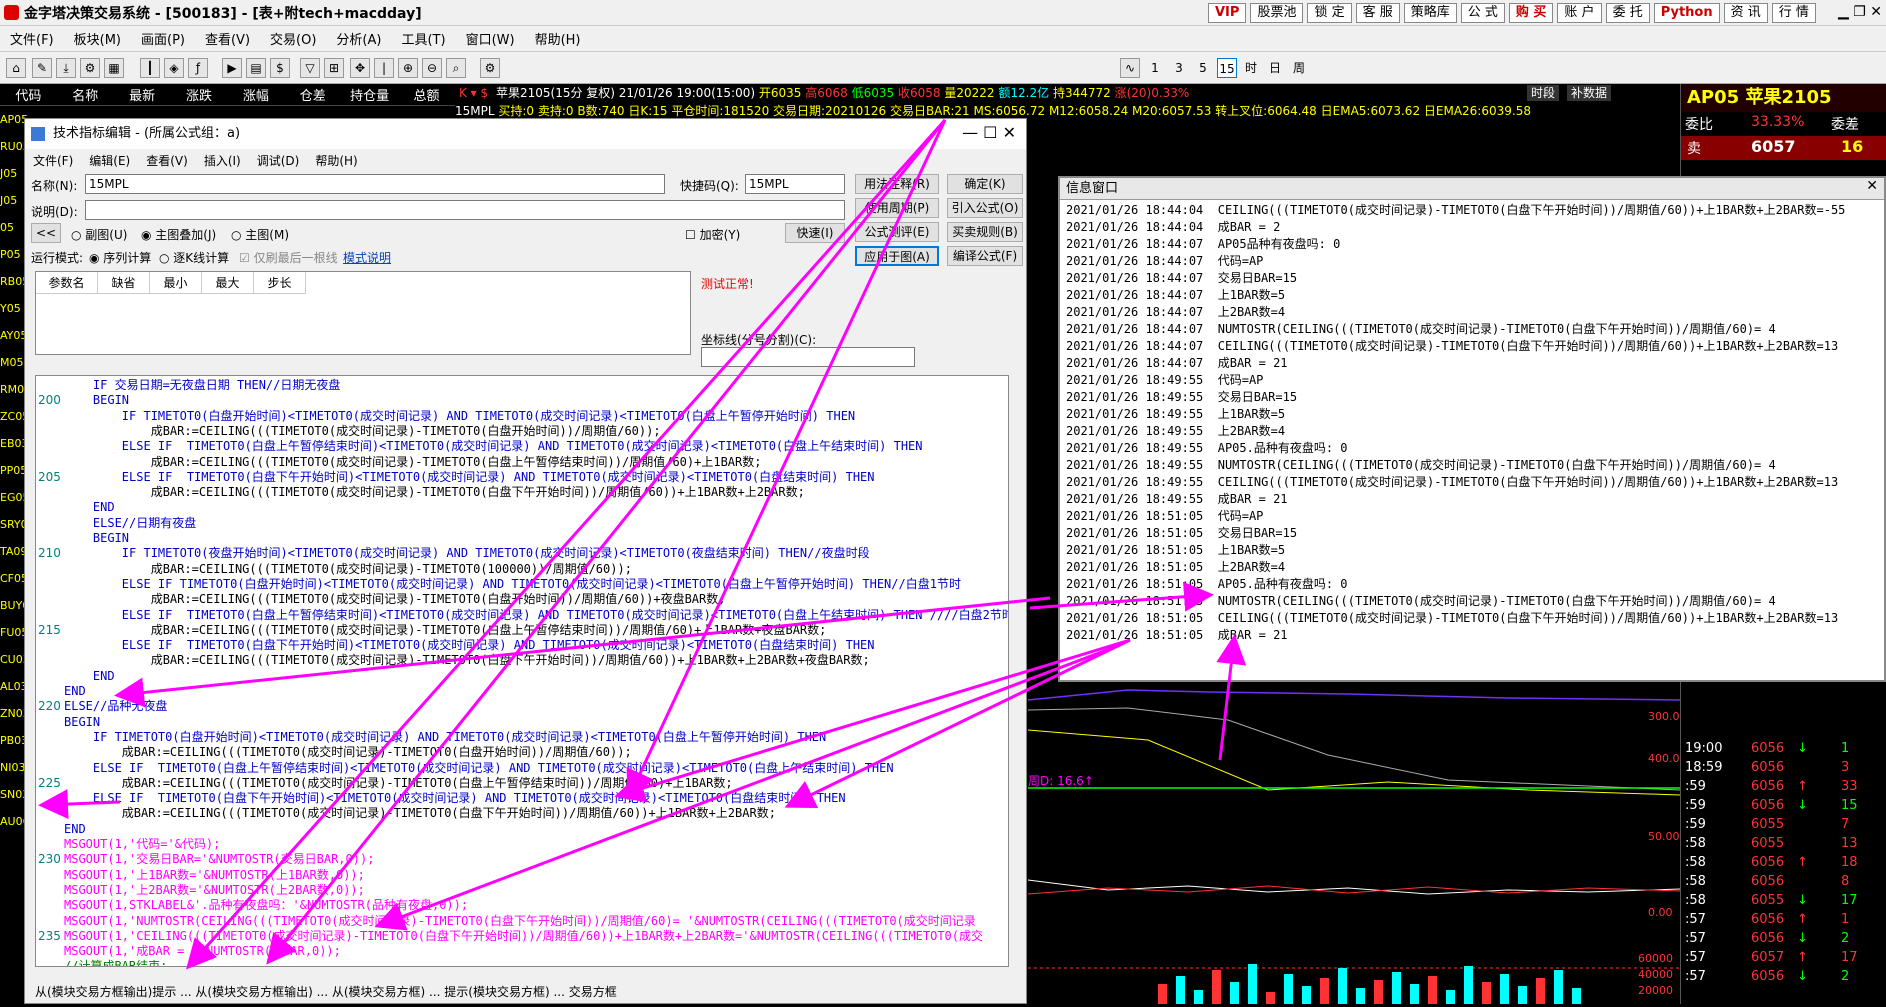  What do you see at coordinates (985, 256) in the screenshot?
I see `compile-formula-button: 编译公式(F)` at bounding box center [985, 256].